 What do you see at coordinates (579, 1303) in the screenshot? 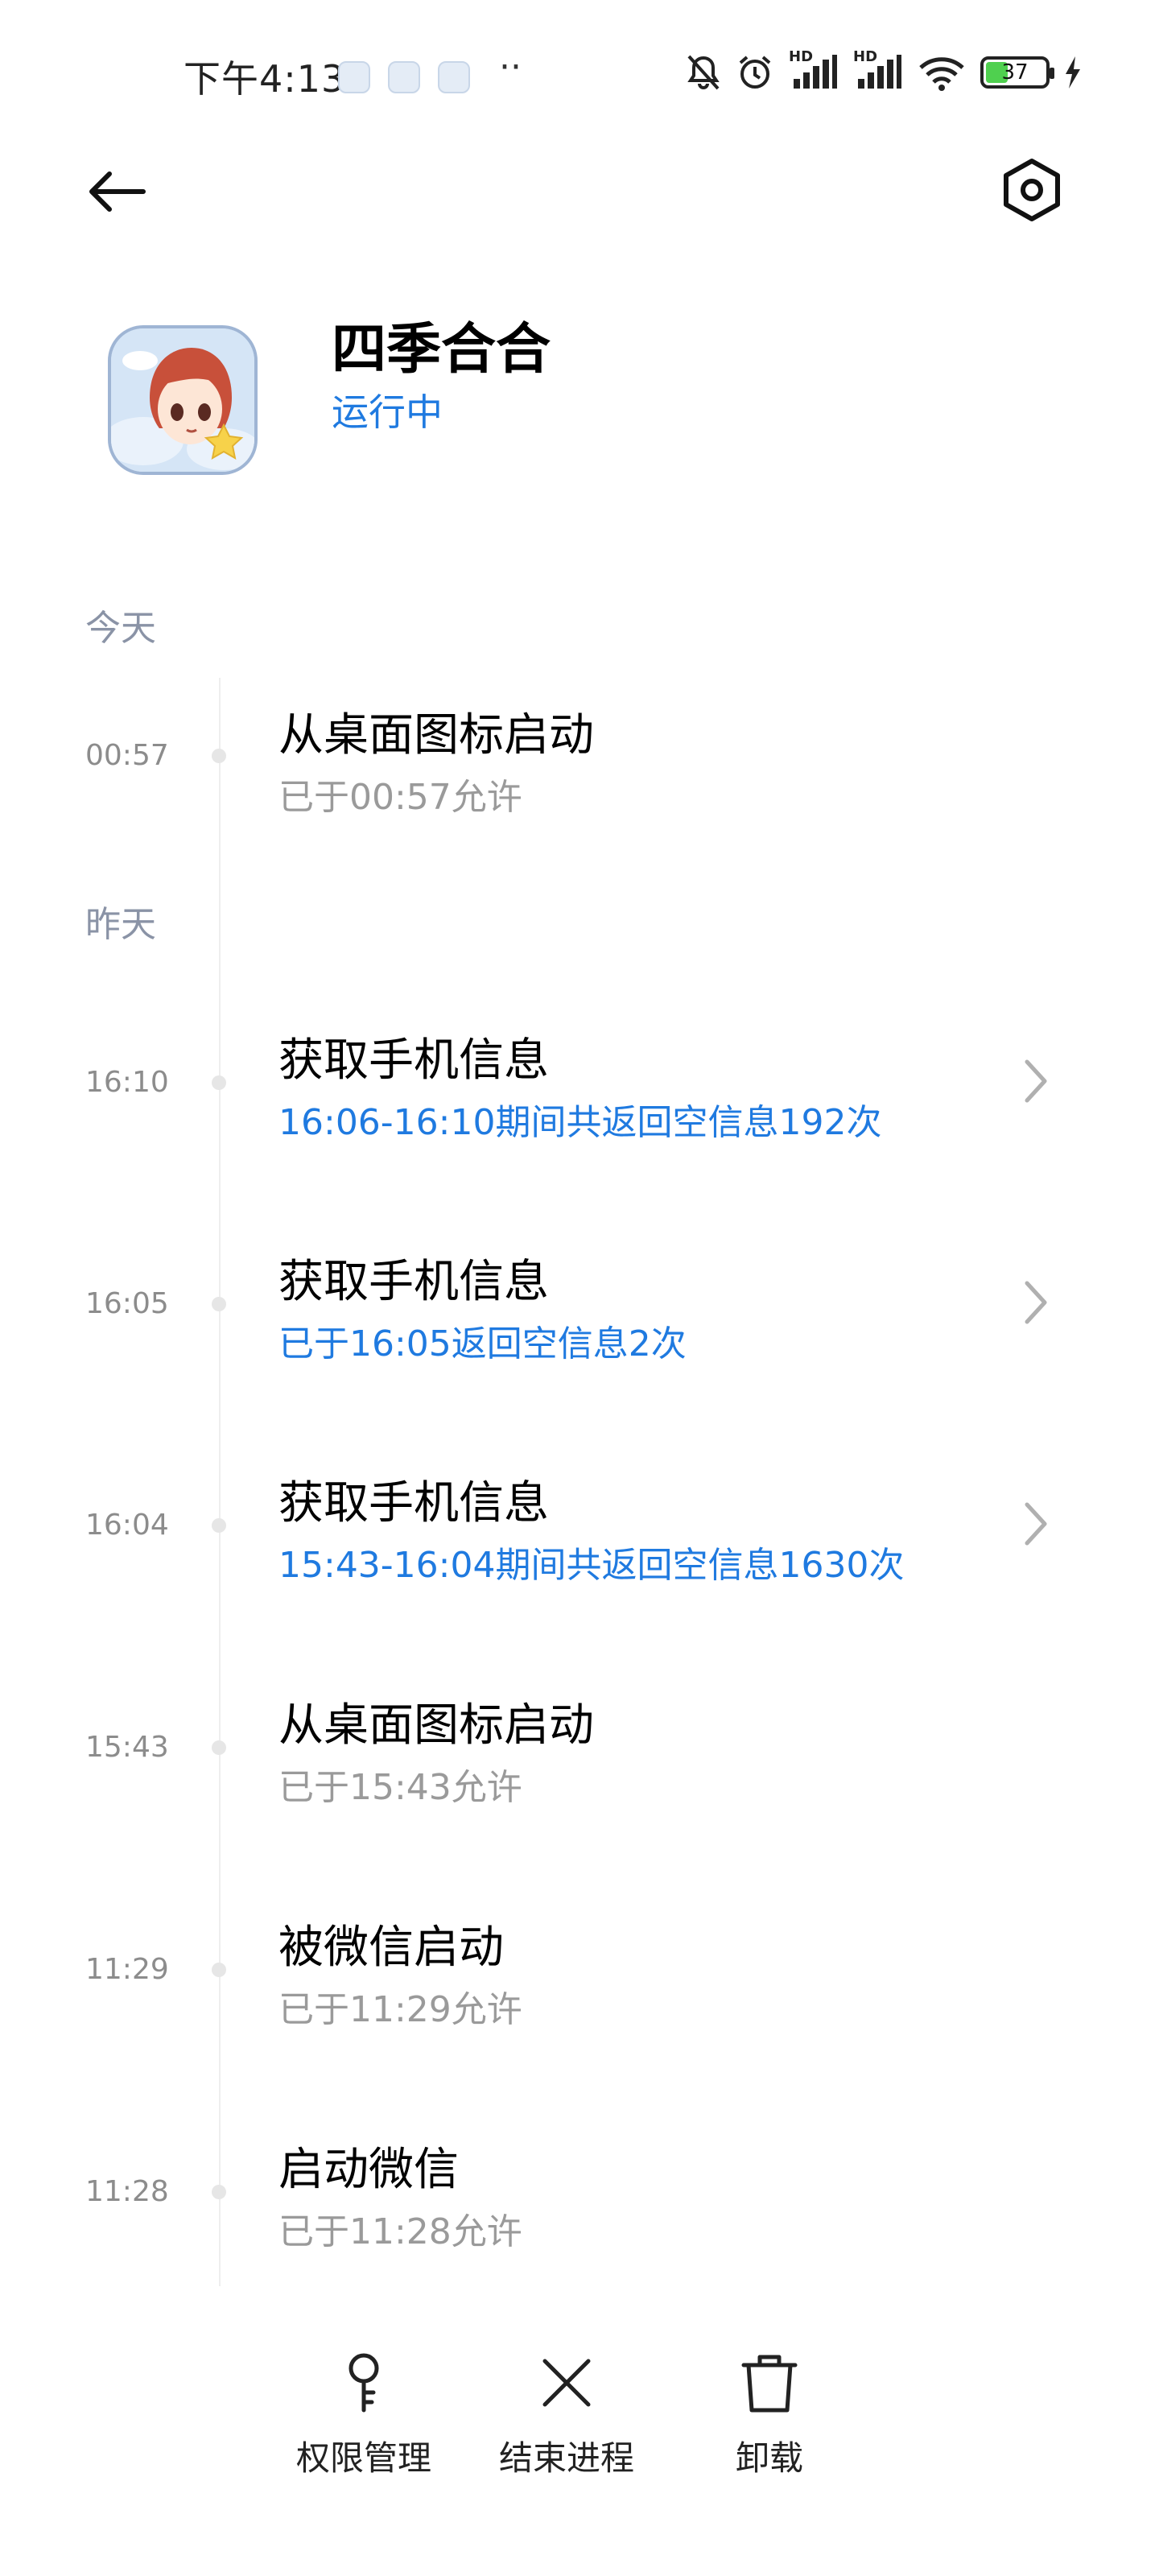
I see `timeline-entry: 16:05 获取手机信息 已于16:05返回空信息2次` at bounding box center [579, 1303].